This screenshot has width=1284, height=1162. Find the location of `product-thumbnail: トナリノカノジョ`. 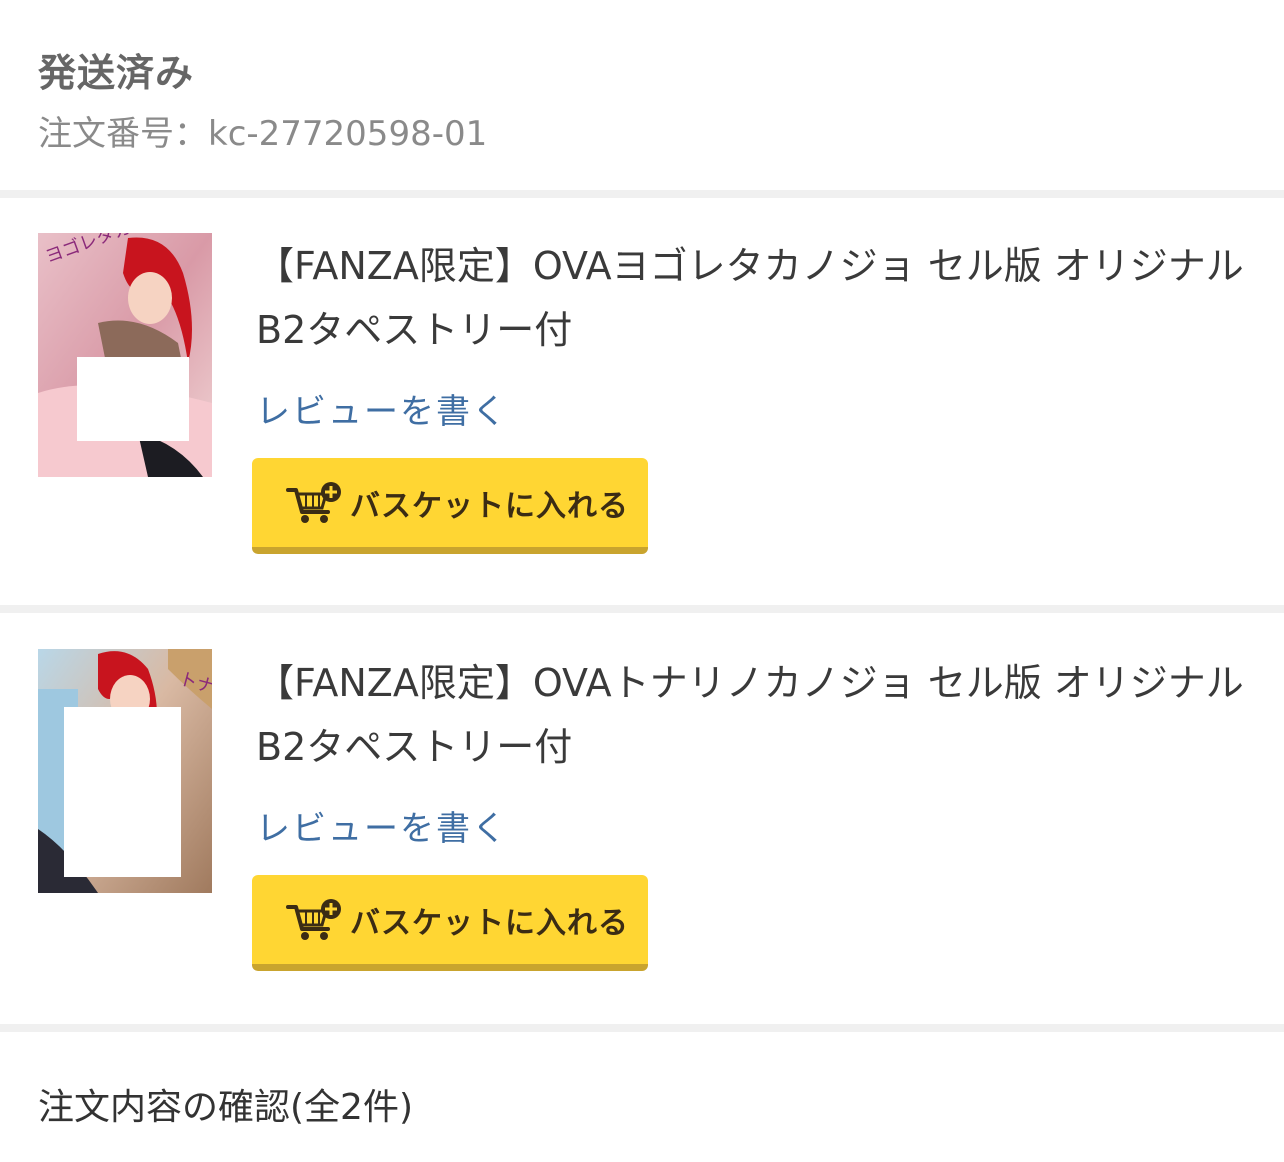

product-thumbnail: トナリノカノジョ is located at coordinates (125, 771).